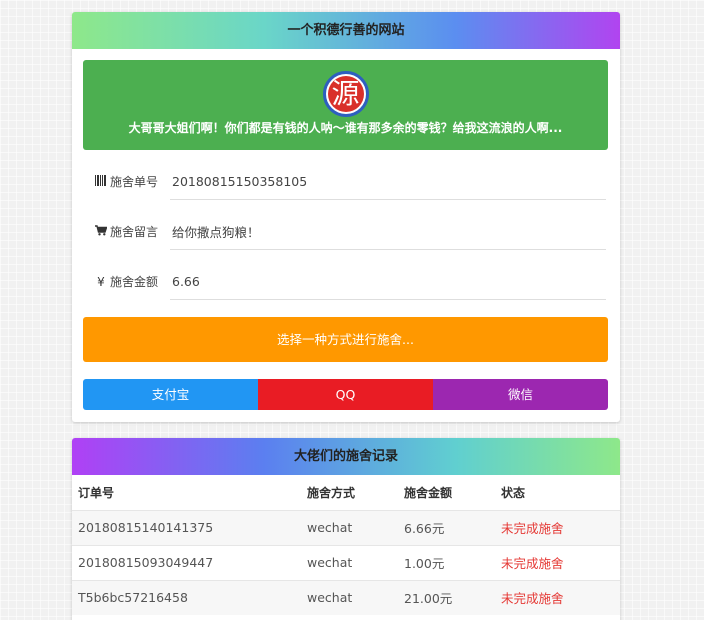 The height and width of the screenshot is (620, 704). I want to click on amount-label-text: 施舍金额, so click(134, 282).